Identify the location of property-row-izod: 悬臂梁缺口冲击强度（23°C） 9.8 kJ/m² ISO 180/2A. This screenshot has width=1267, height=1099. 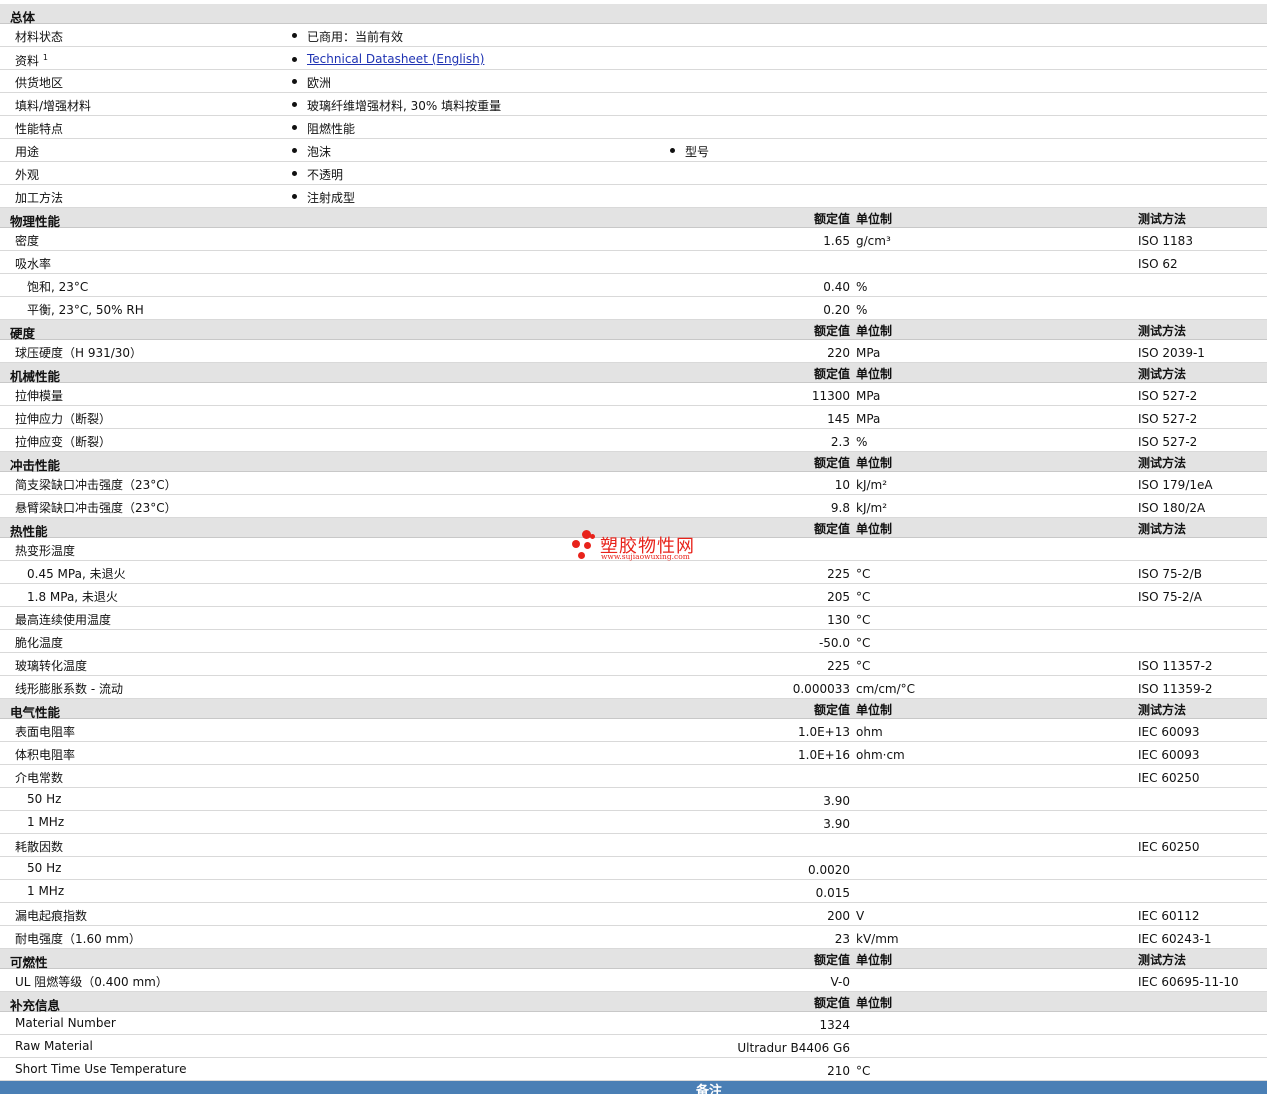
(633, 506).